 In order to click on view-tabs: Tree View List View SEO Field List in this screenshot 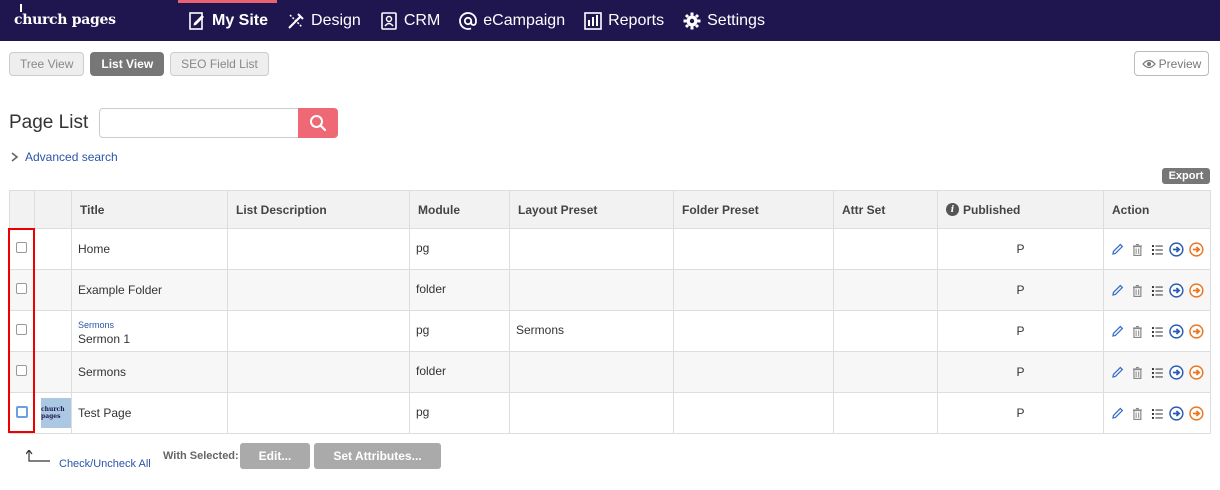, I will do `click(139, 64)`.